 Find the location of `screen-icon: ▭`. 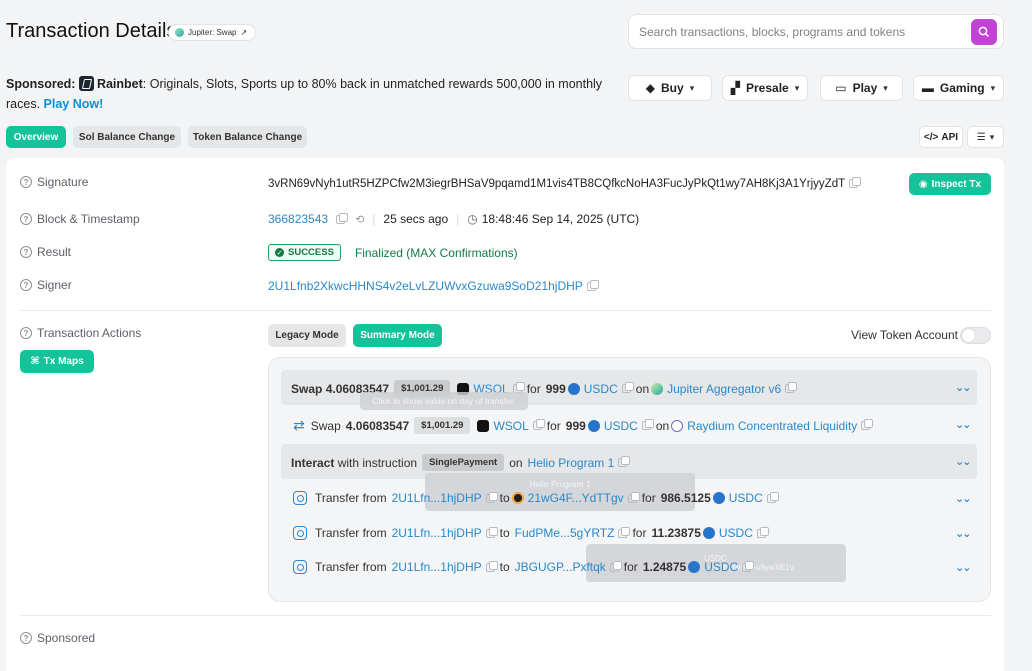

screen-icon: ▭ is located at coordinates (841, 88).